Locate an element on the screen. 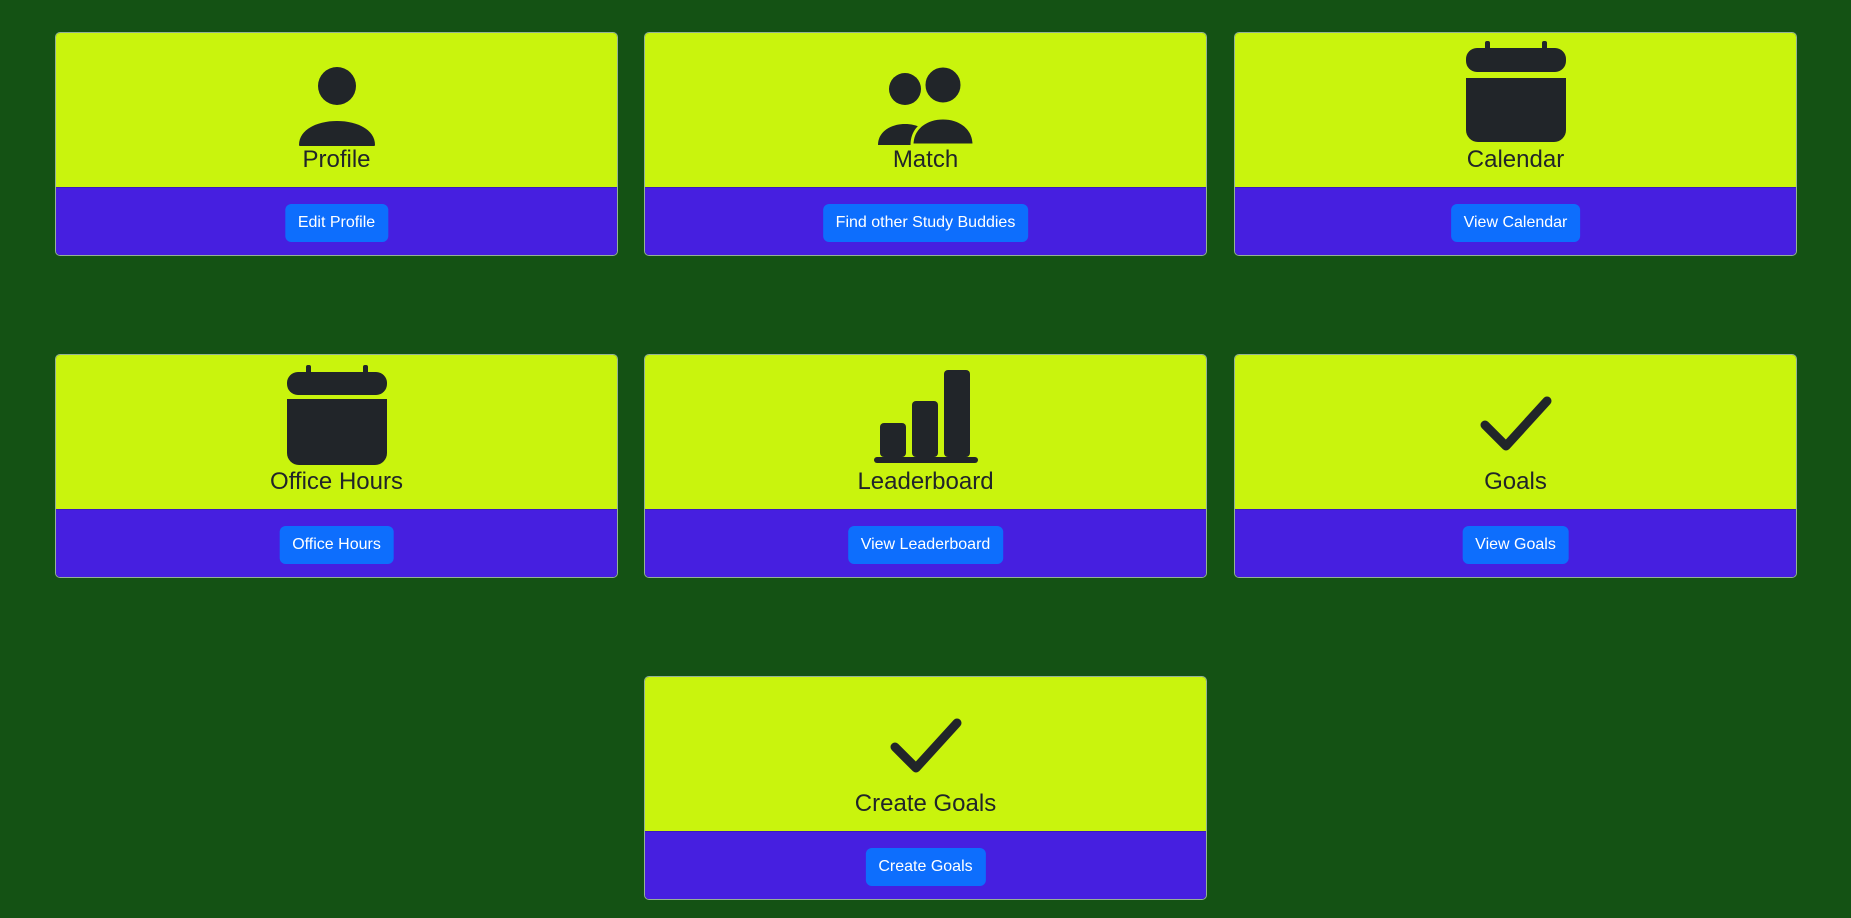 This screenshot has width=1851, height=918. view-leaderboard-button: View Leaderboard is located at coordinates (925, 545).